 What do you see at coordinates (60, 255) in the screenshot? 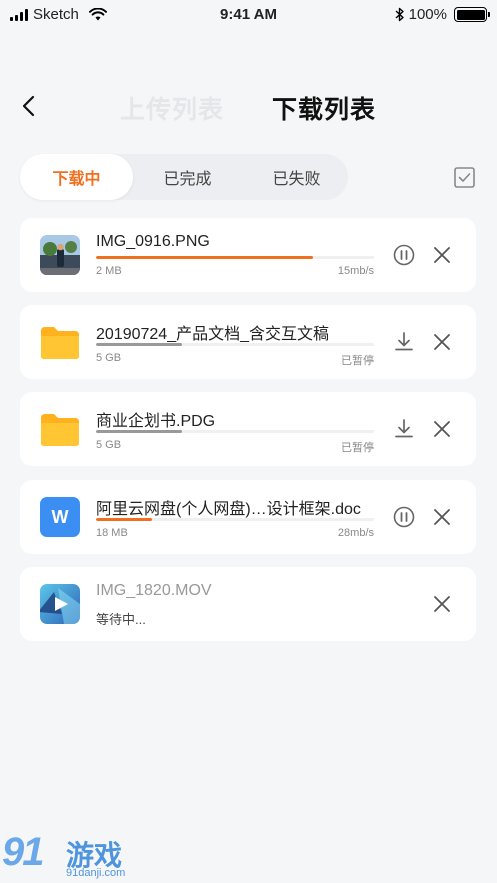
I see `photo-thumbnail` at bounding box center [60, 255].